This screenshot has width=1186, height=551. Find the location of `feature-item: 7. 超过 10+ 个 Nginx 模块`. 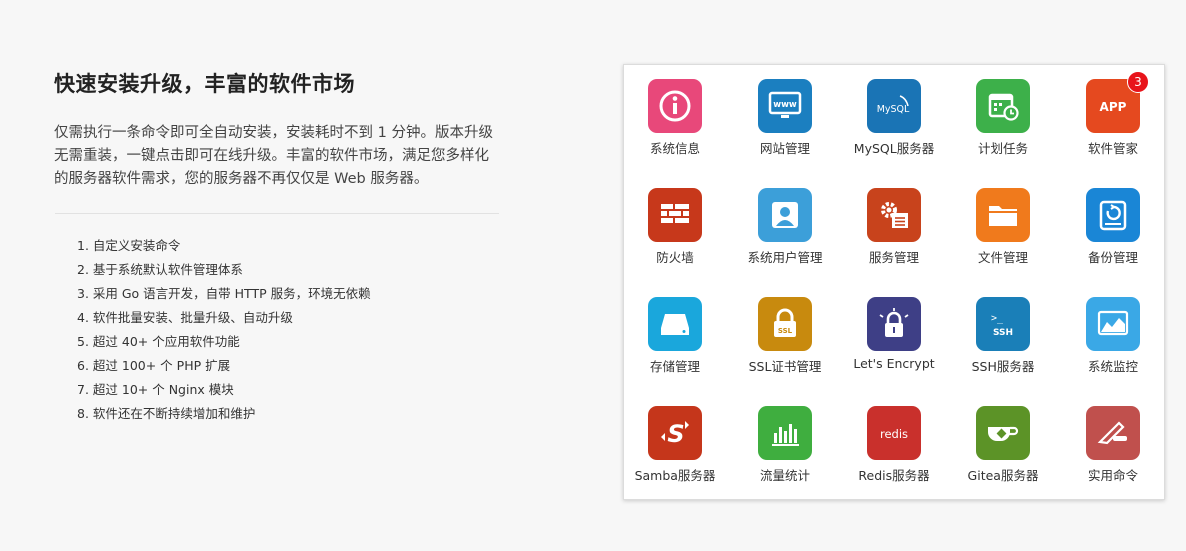

feature-item: 7. 超过 10+ 个 Nginx 模块 is located at coordinates (155, 389).